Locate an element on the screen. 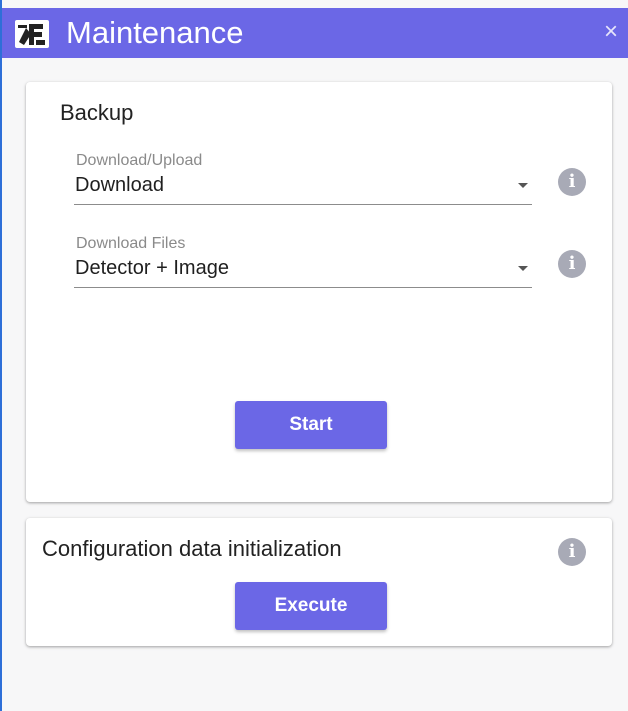  execute-button: Execute is located at coordinates (311, 606).